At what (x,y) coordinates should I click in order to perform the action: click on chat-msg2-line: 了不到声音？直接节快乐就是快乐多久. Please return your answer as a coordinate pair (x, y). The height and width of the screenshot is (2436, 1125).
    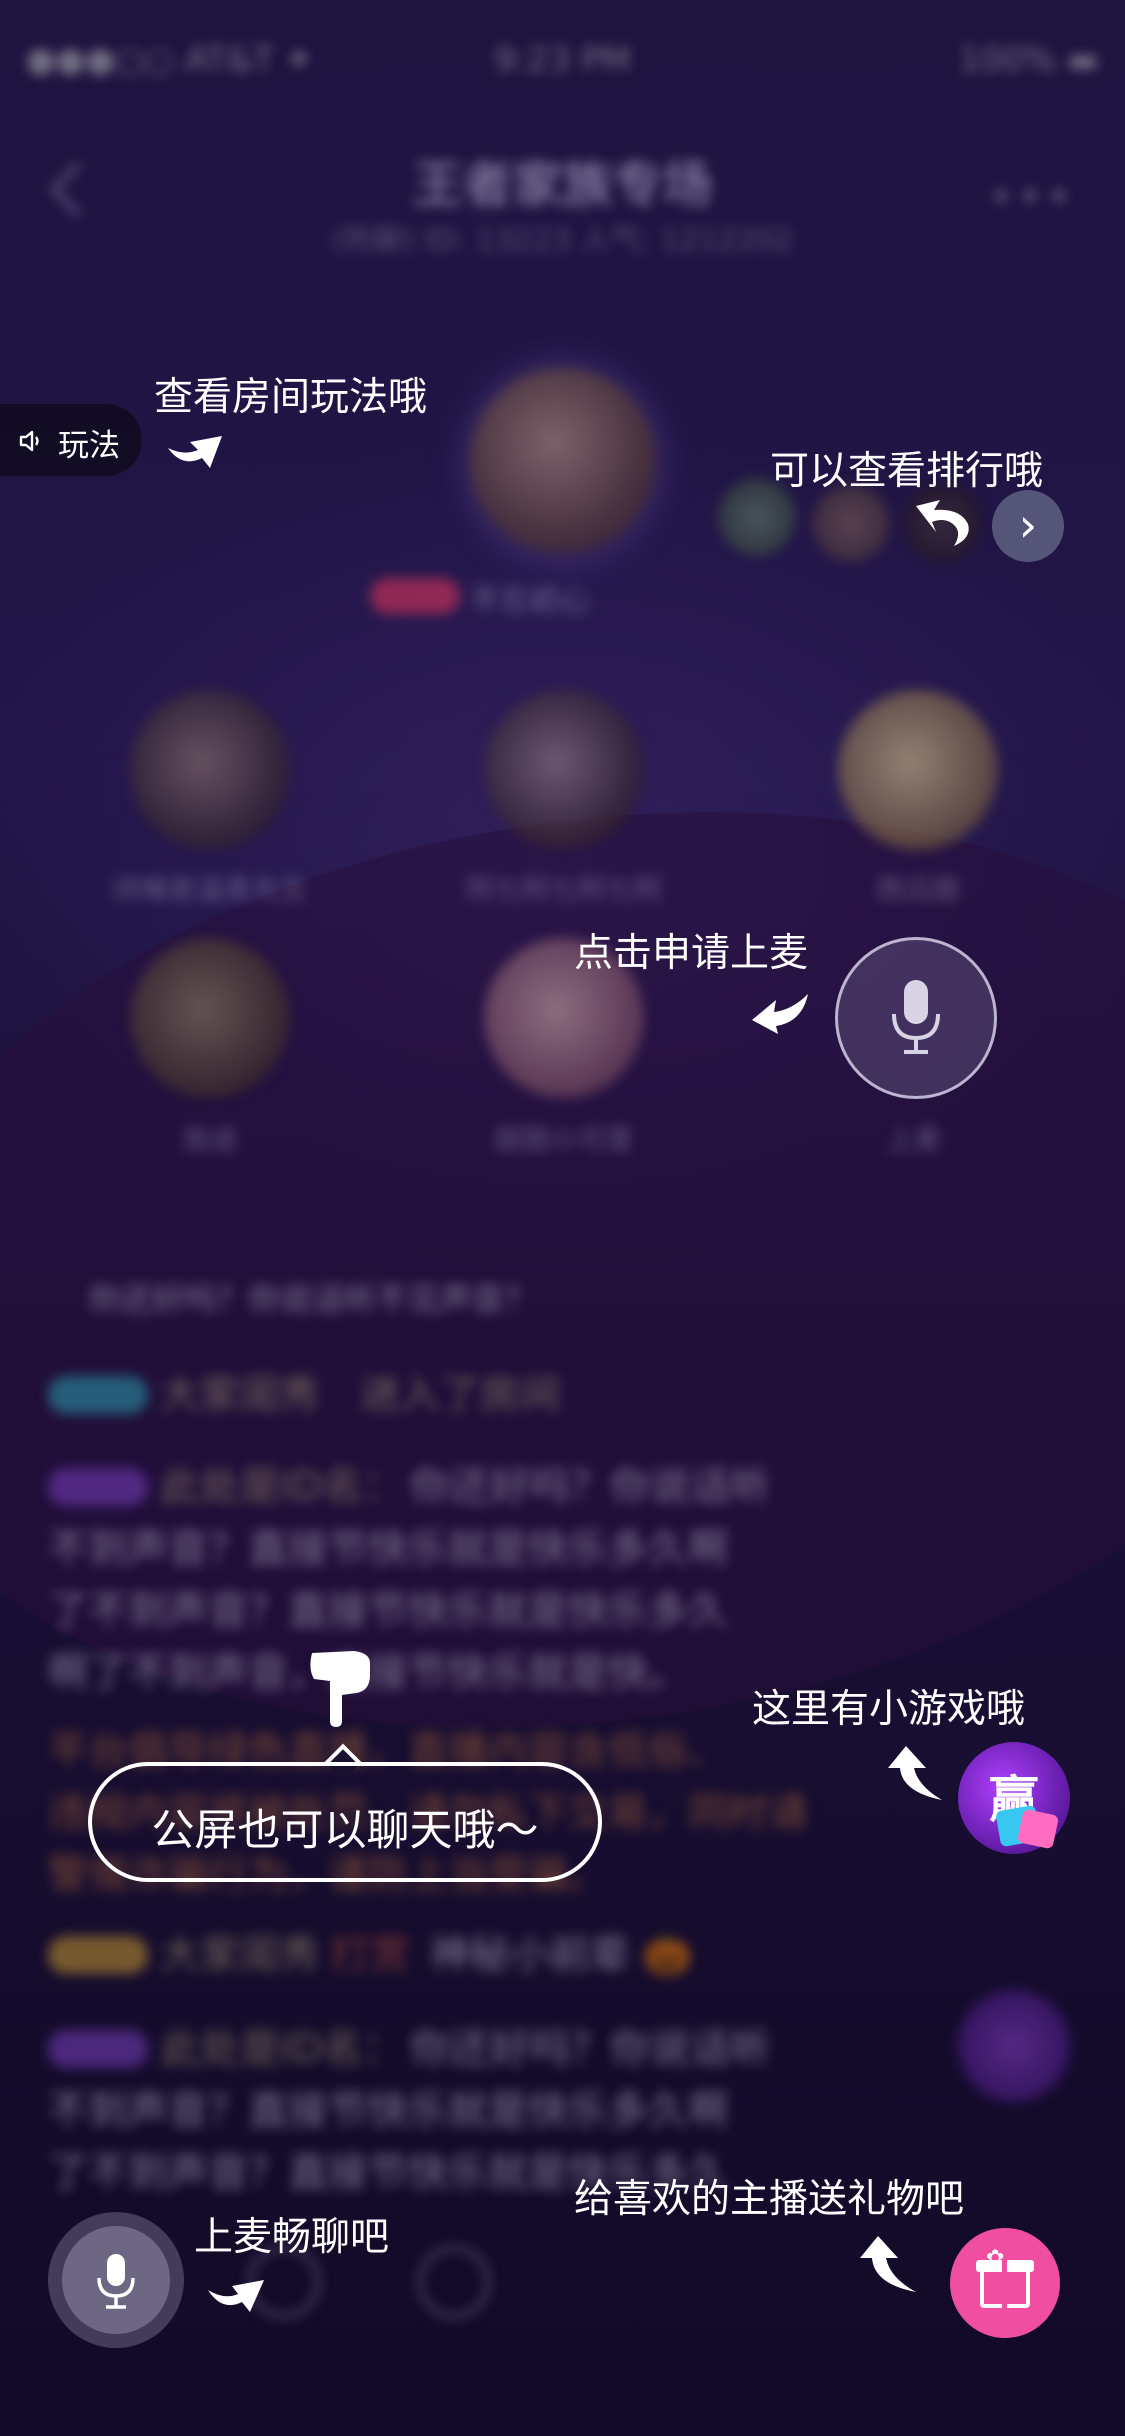
    Looking at the image, I should click on (388, 1611).